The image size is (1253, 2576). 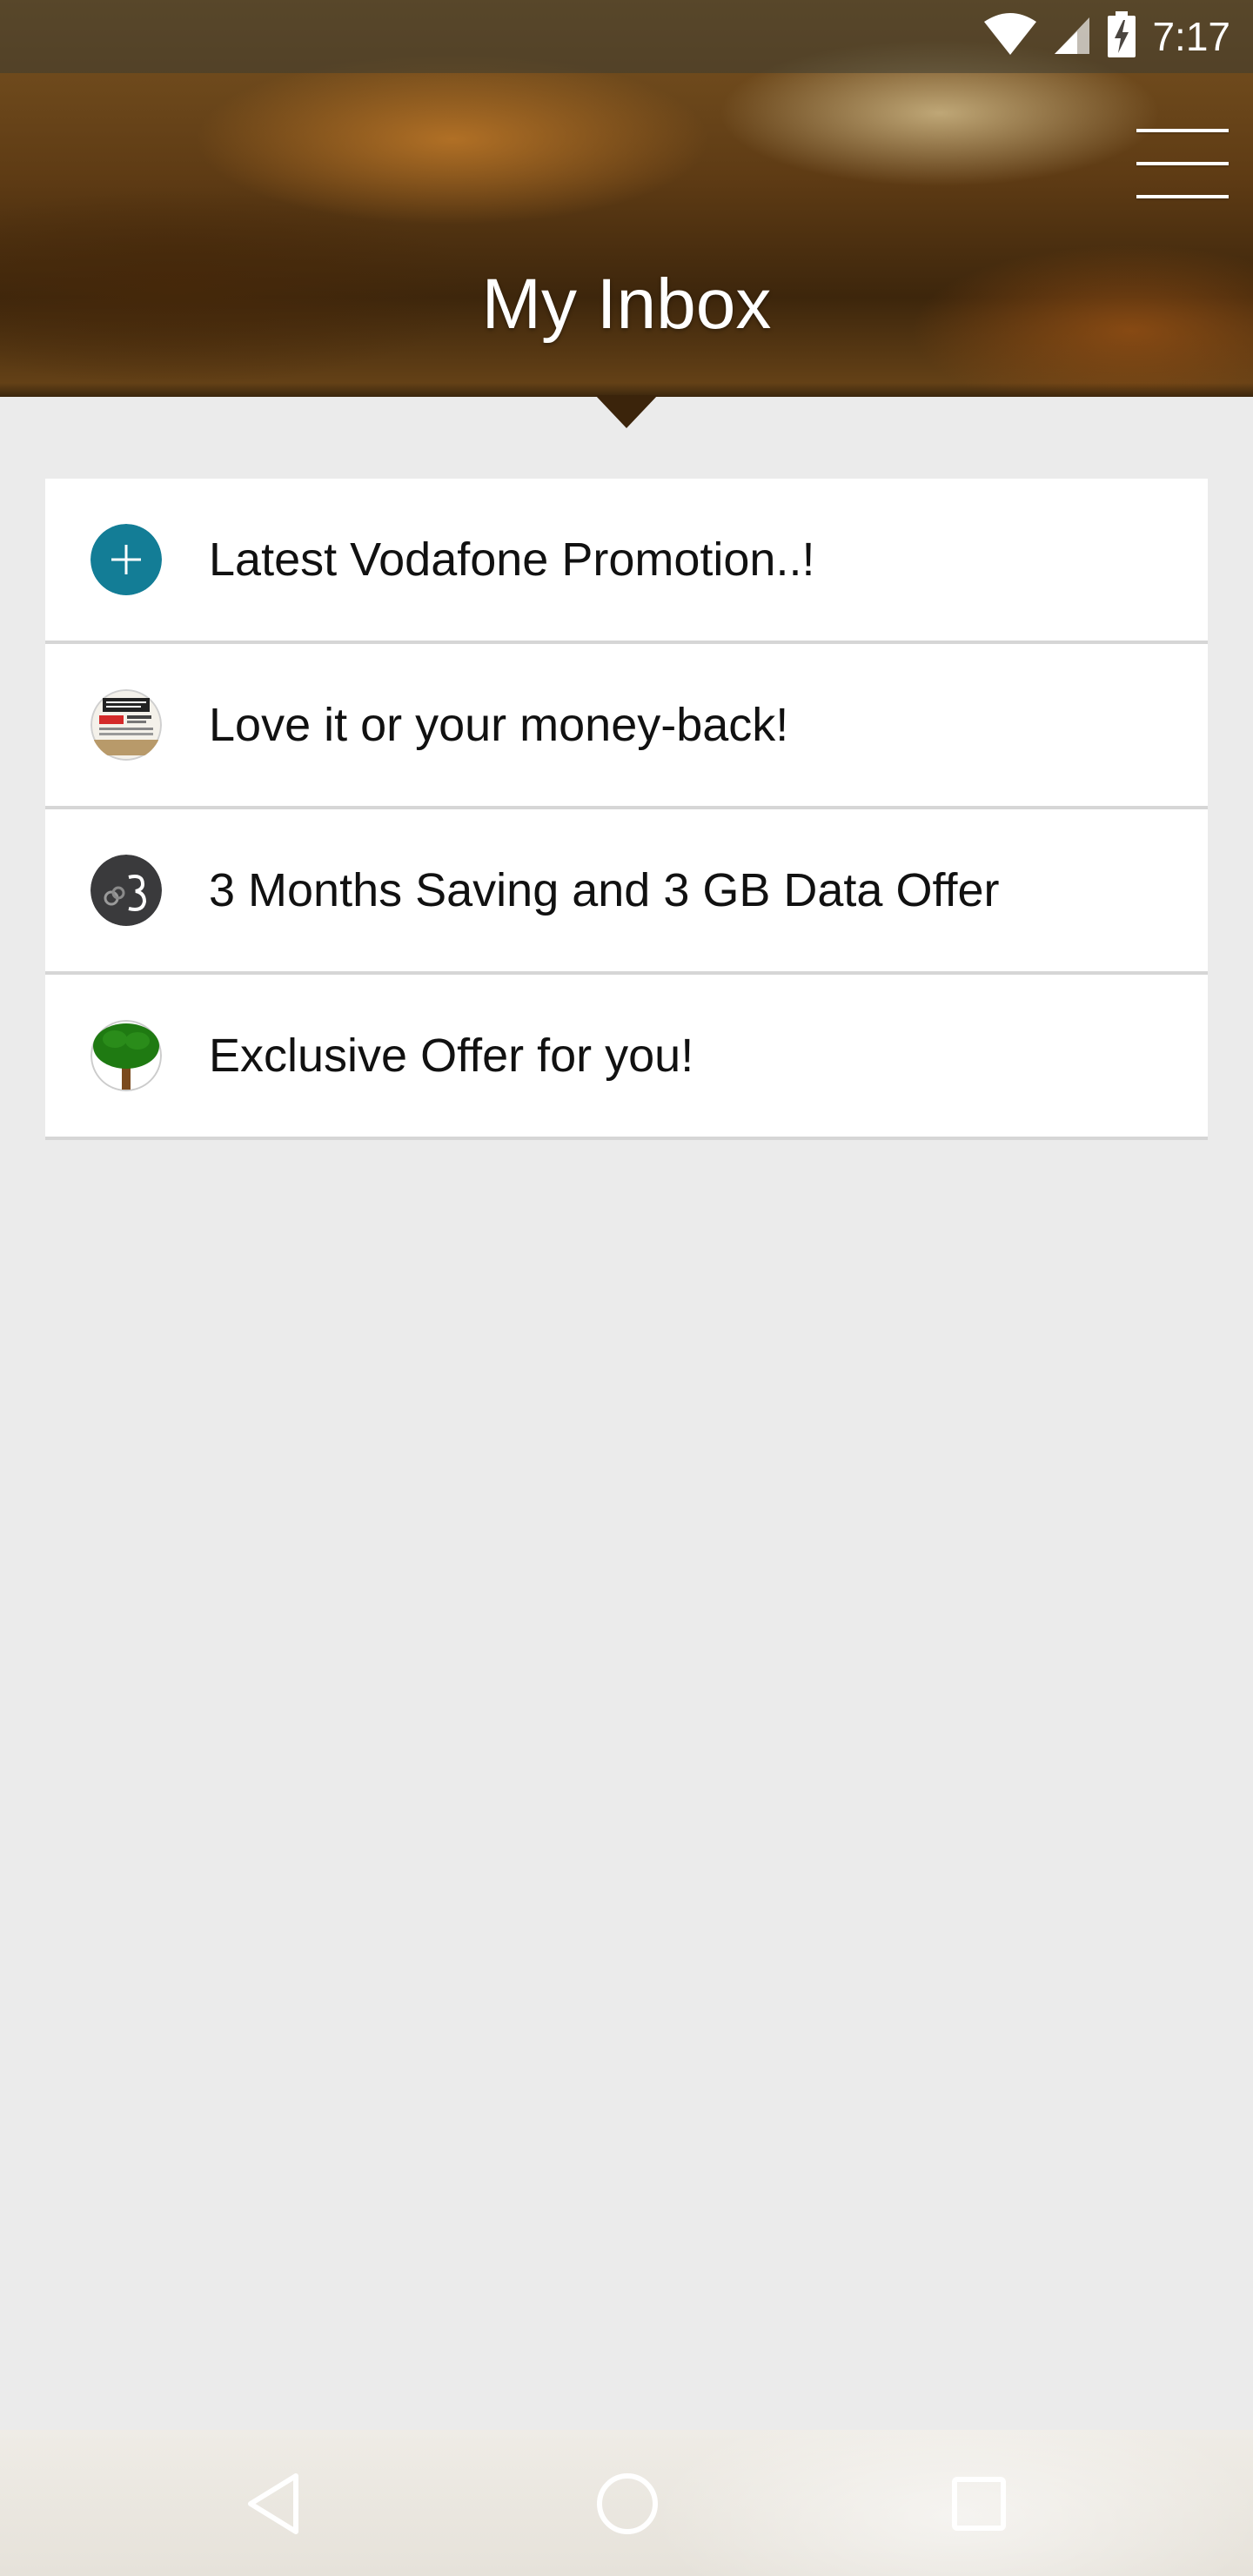 I want to click on inbox-item-label: Exclusive Offer for you!, so click(x=451, y=1056).